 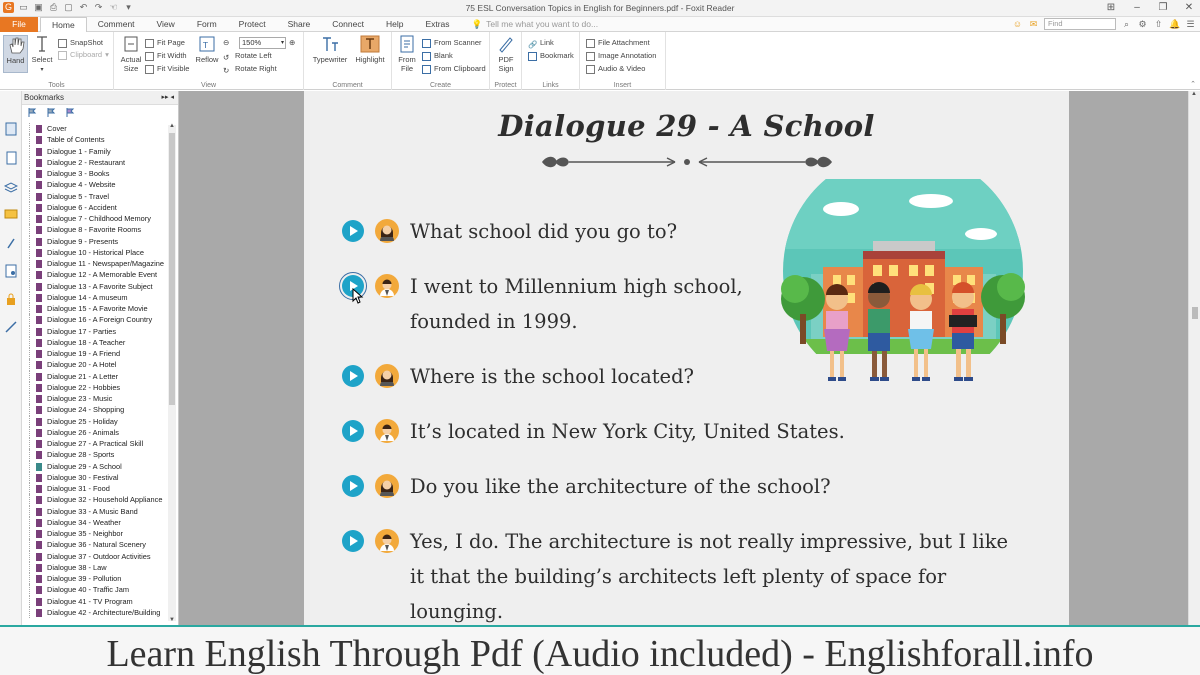 I want to click on zoom-in-icon: ⊕, so click(x=292, y=43).